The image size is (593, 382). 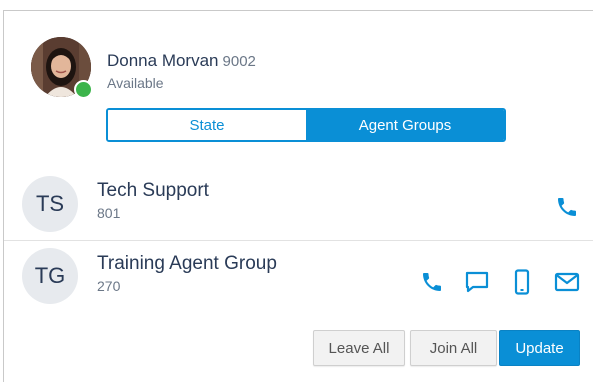 What do you see at coordinates (187, 263) in the screenshot?
I see `group-name: Training Agent Group` at bounding box center [187, 263].